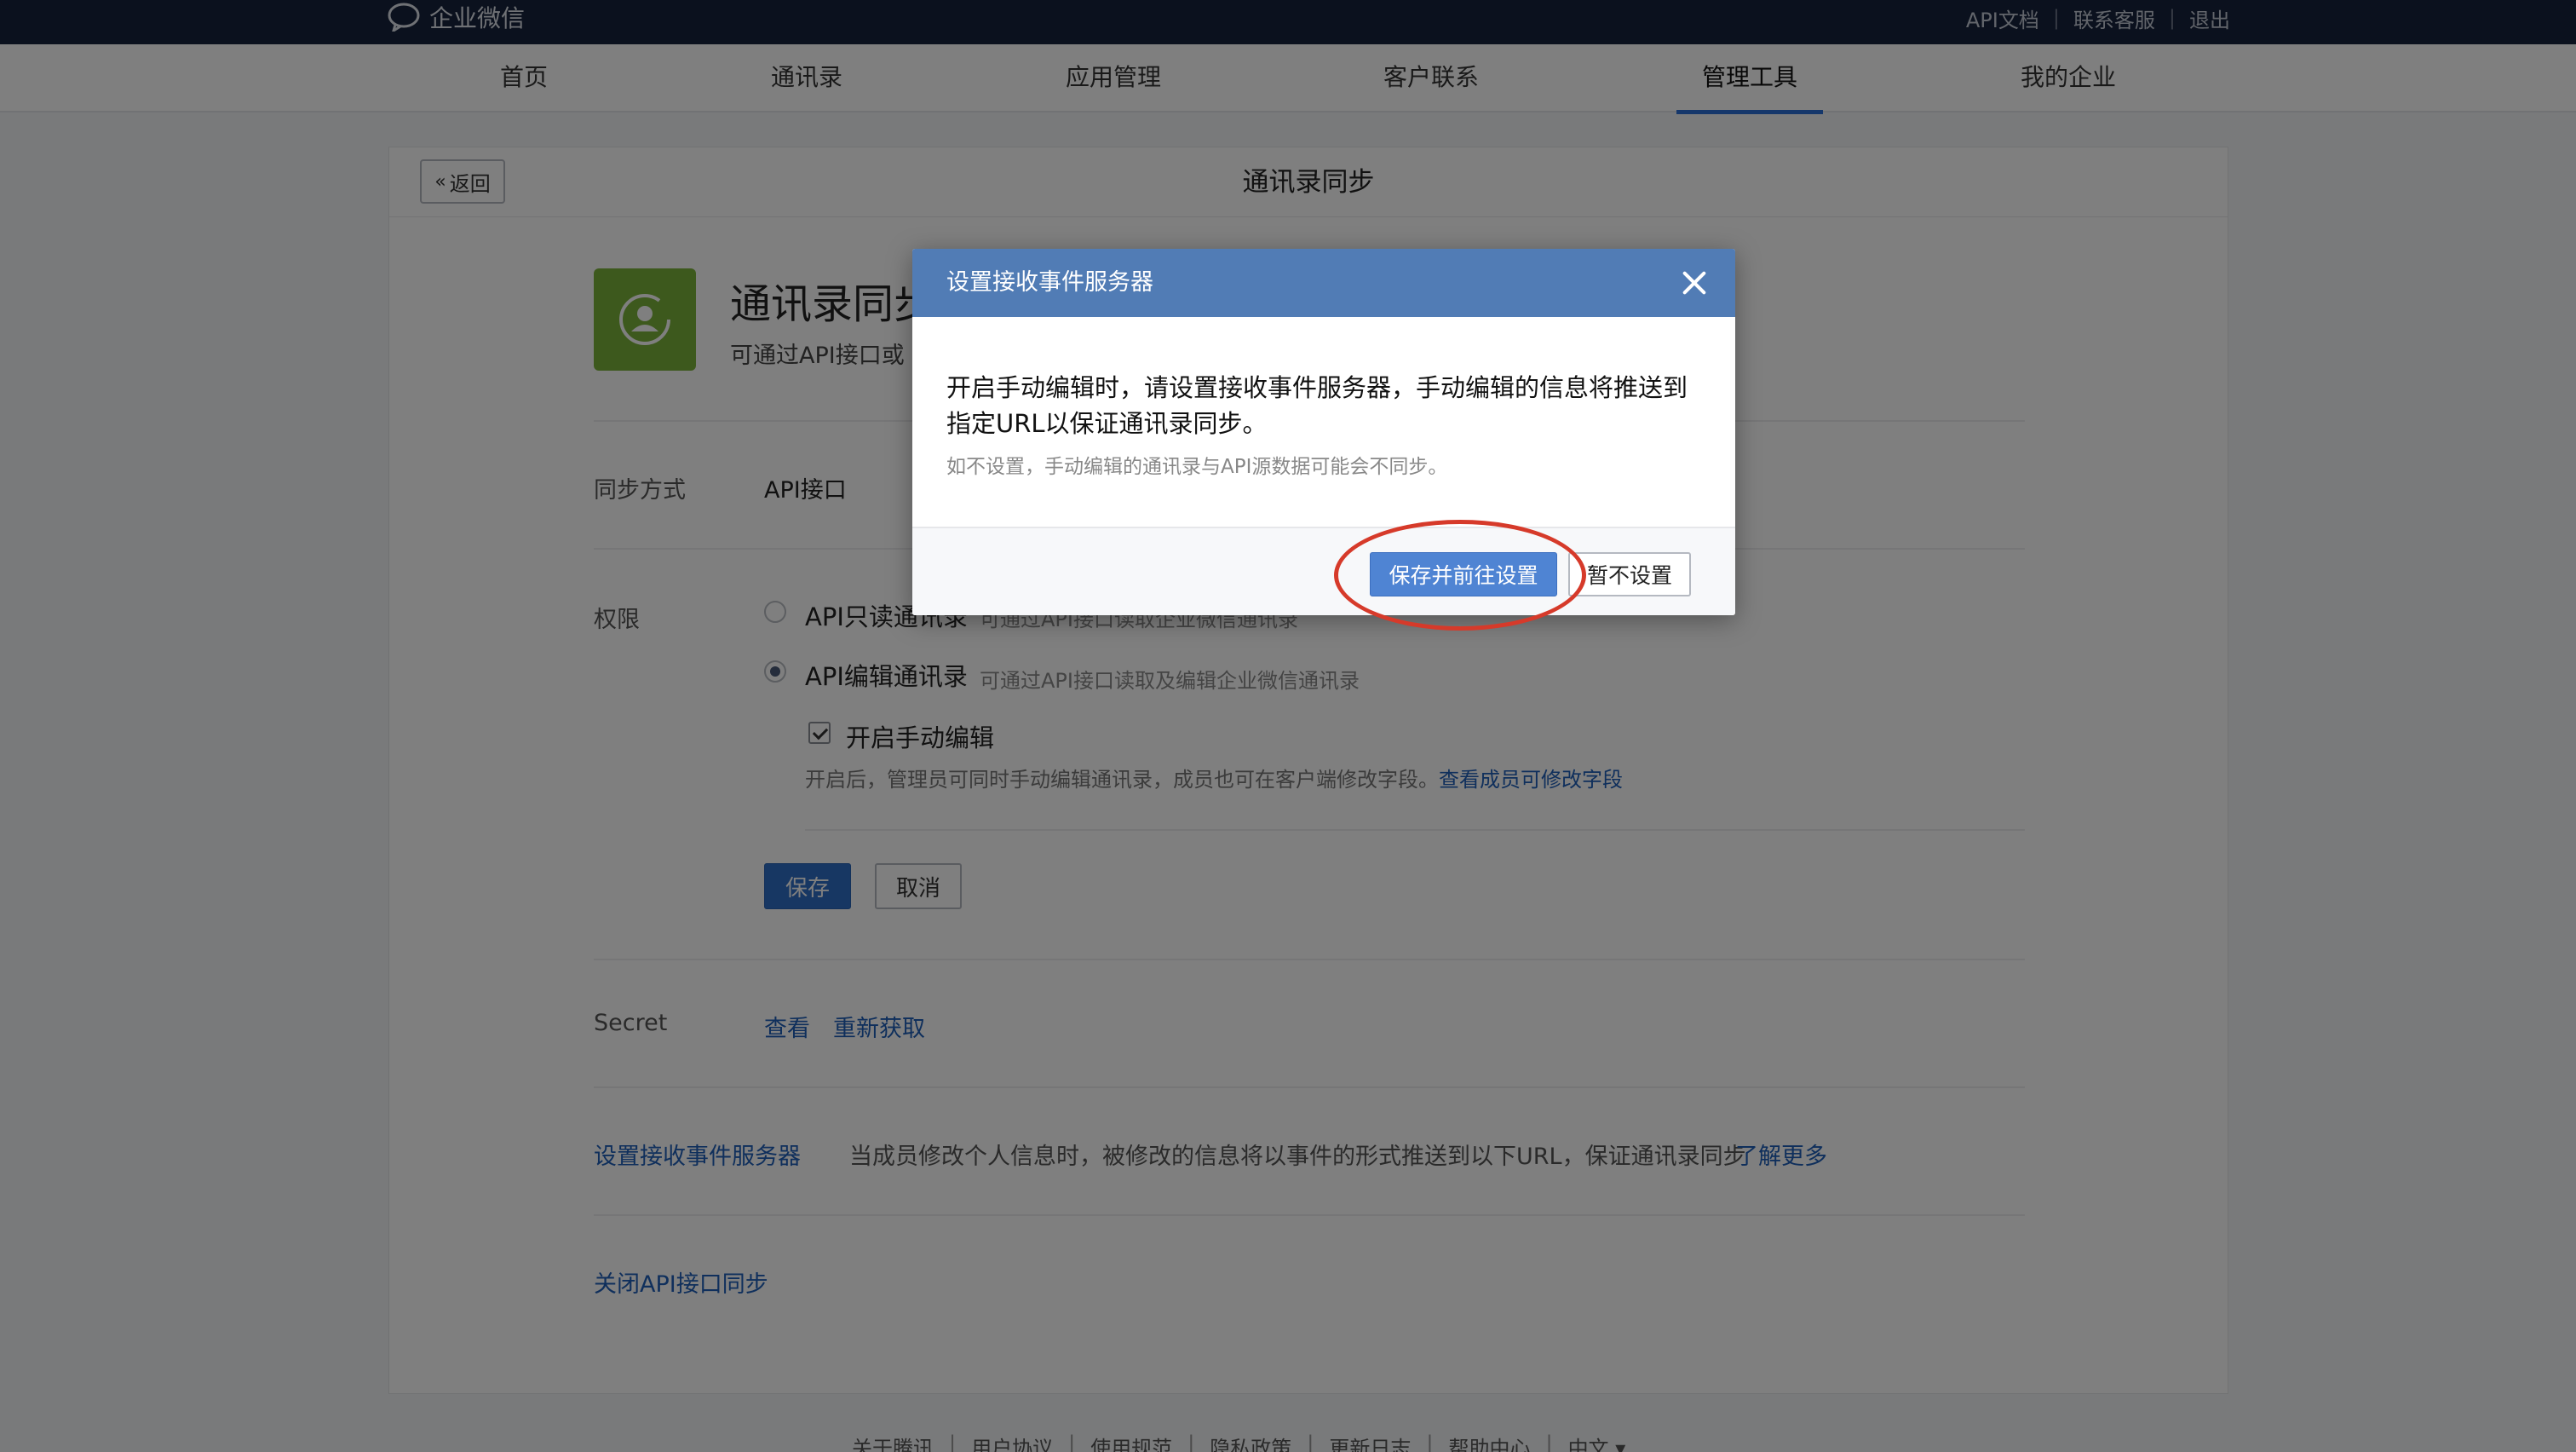 The width and height of the screenshot is (2576, 1452). What do you see at coordinates (1695, 283) in the screenshot?
I see `close-icon` at bounding box center [1695, 283].